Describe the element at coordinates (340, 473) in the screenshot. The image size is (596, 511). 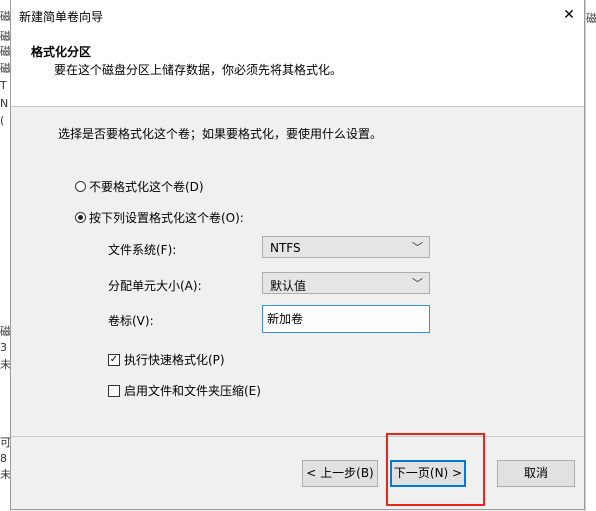
I see `back-button: < 上一步(B)` at that location.